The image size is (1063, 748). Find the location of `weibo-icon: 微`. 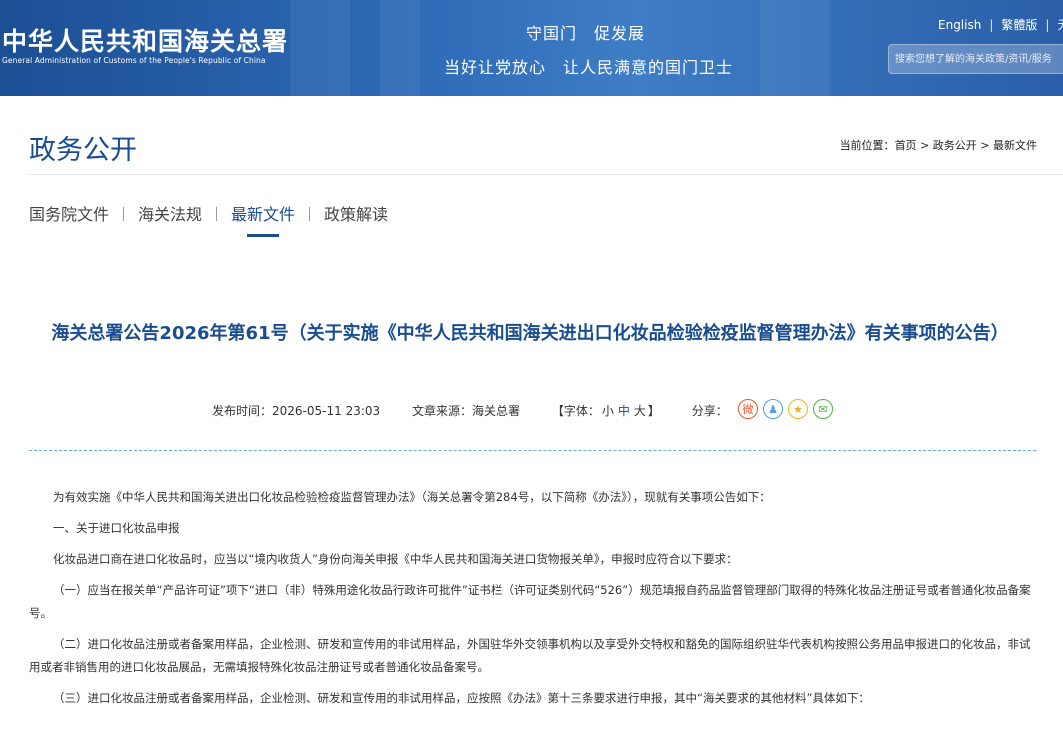

weibo-icon: 微 is located at coordinates (748, 409).